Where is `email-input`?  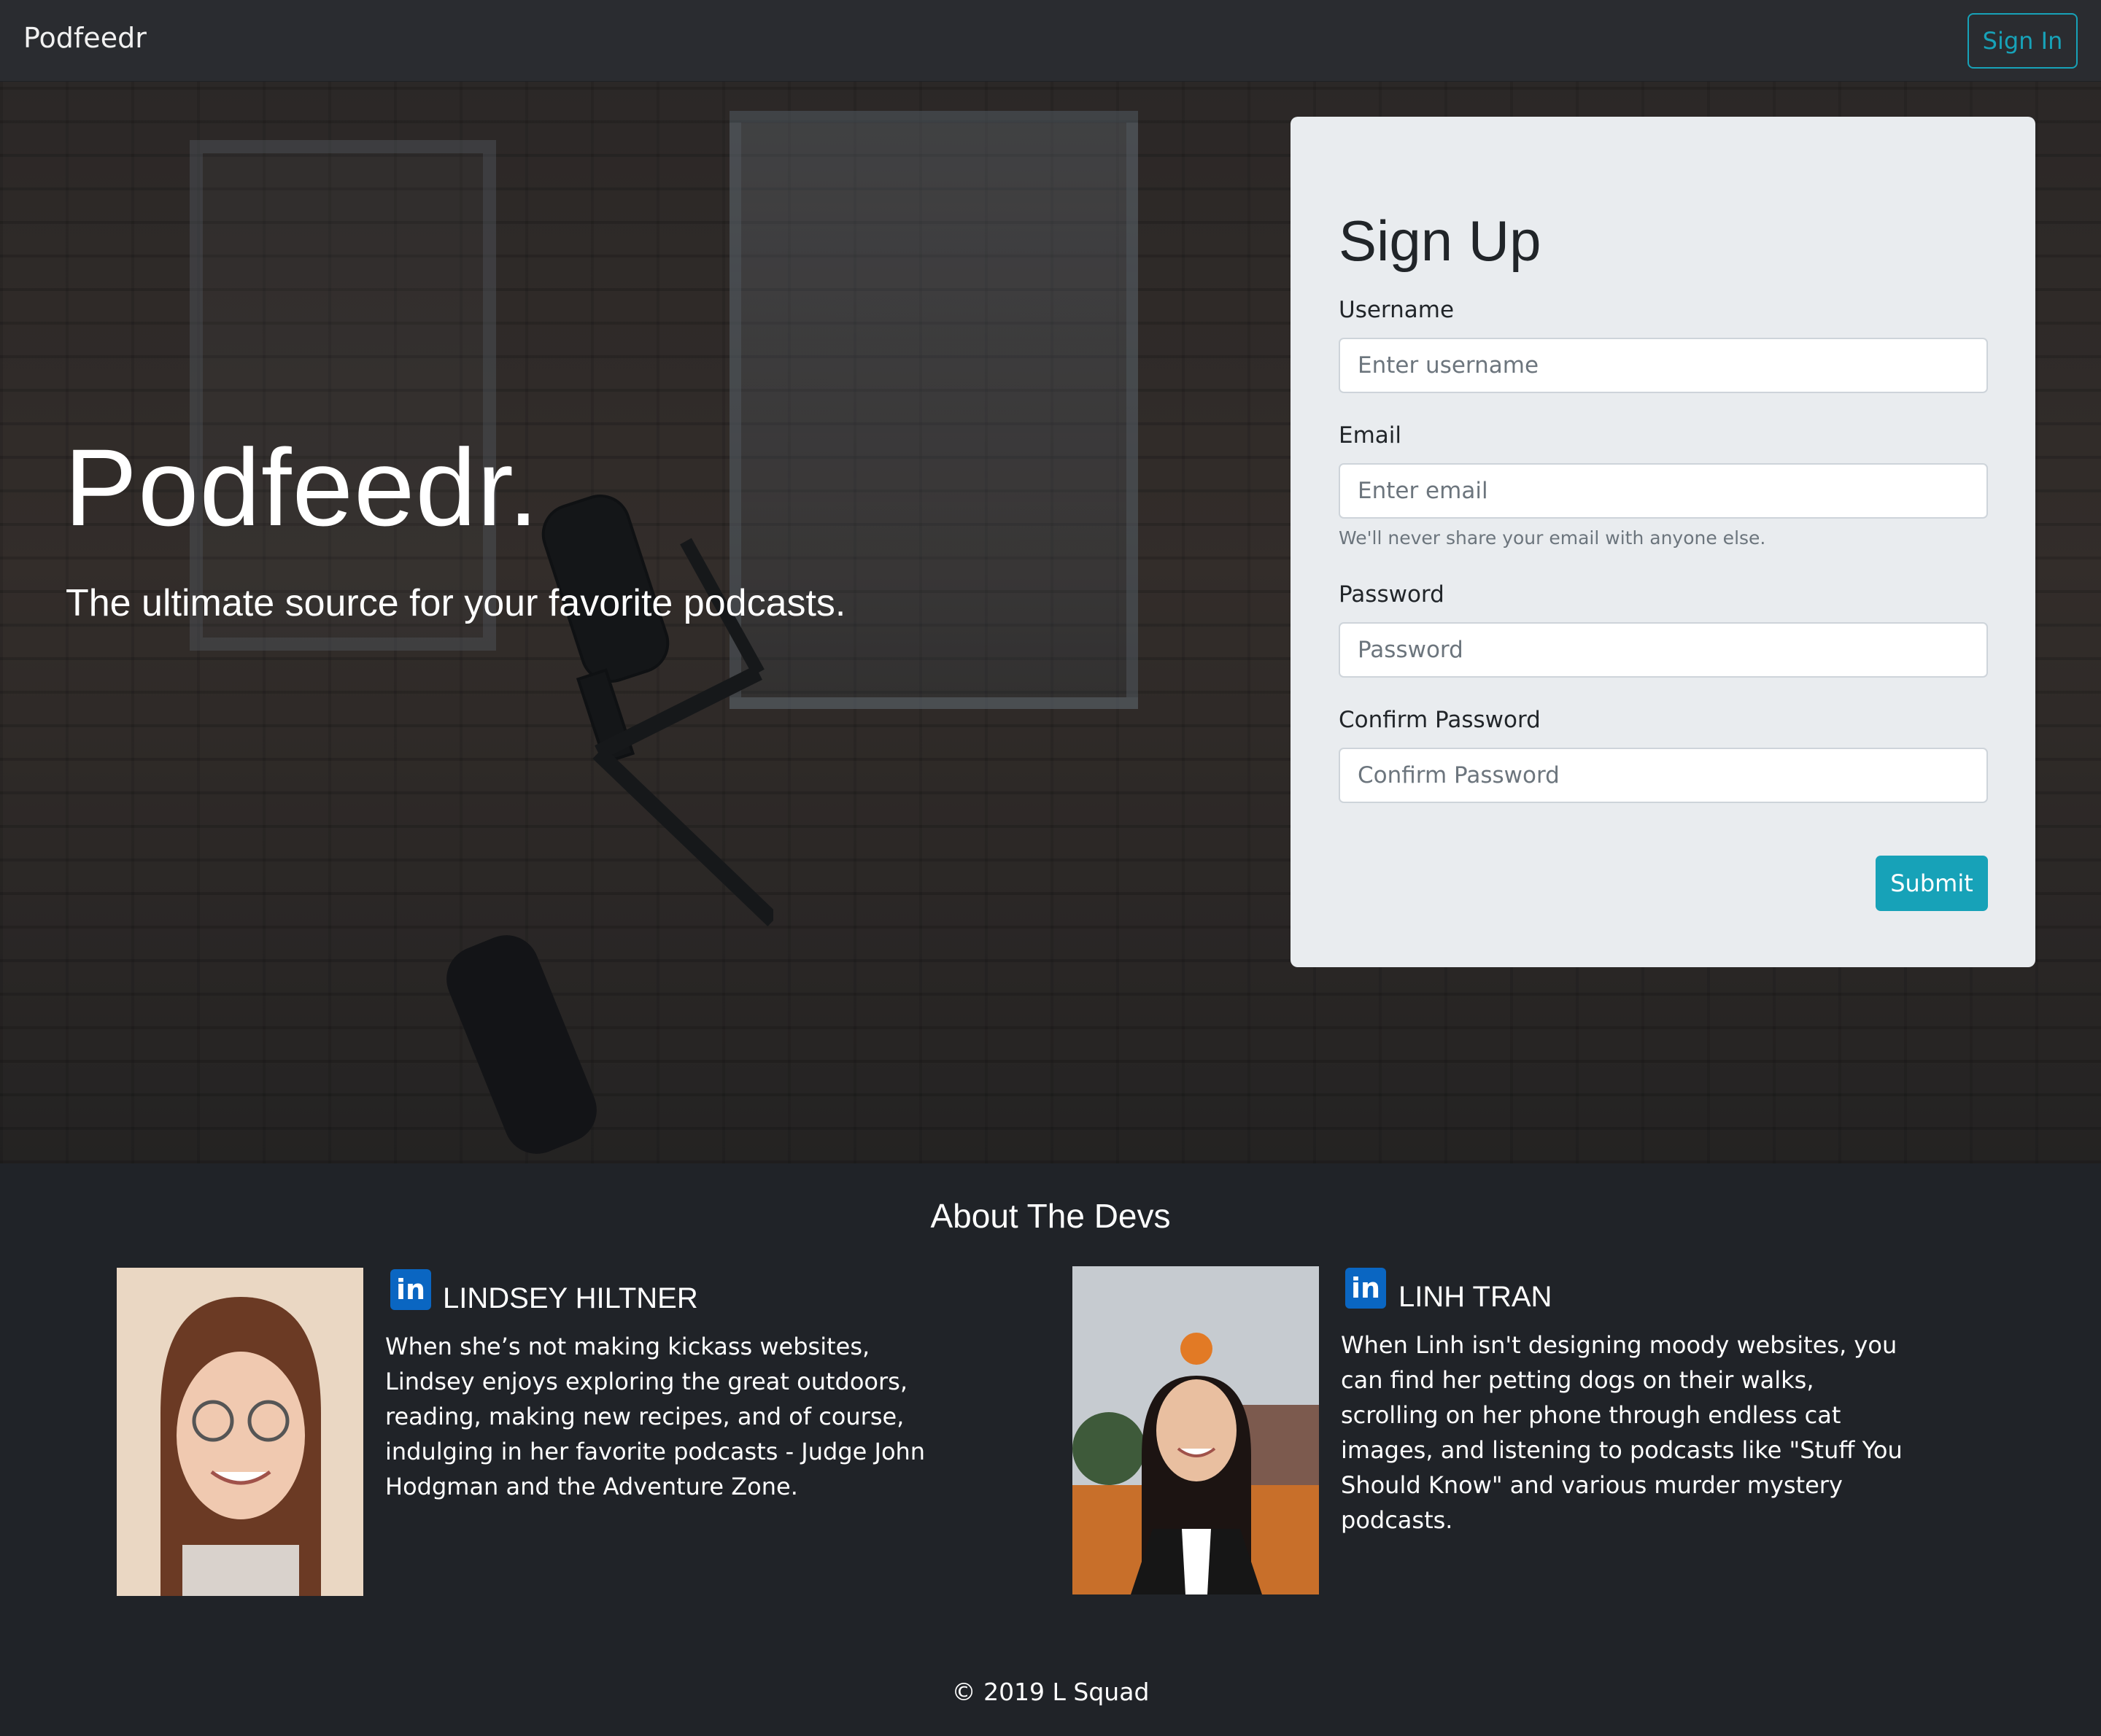
email-input is located at coordinates (1664, 491).